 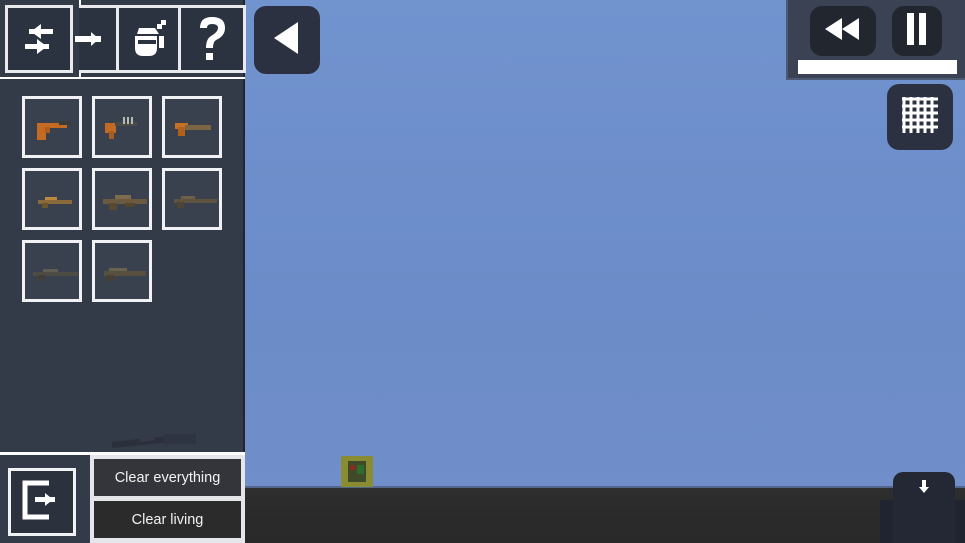 I want to click on zombie-entity, so click(x=357, y=471).